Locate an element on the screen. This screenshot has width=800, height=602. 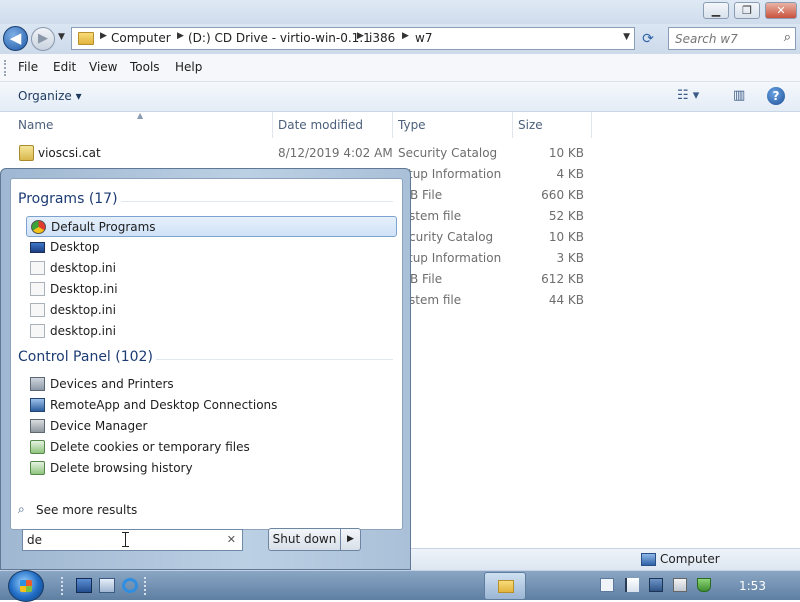
security-catalog-icon is located at coordinates (26, 153).